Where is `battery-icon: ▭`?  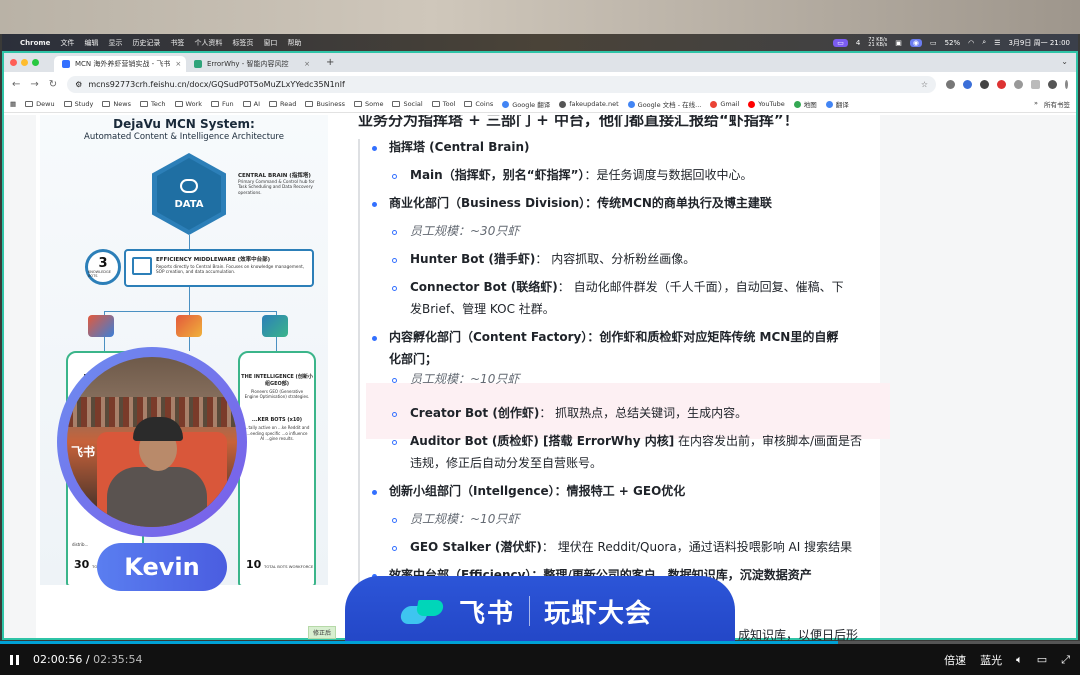
battery-icon: ▭ is located at coordinates (933, 43).